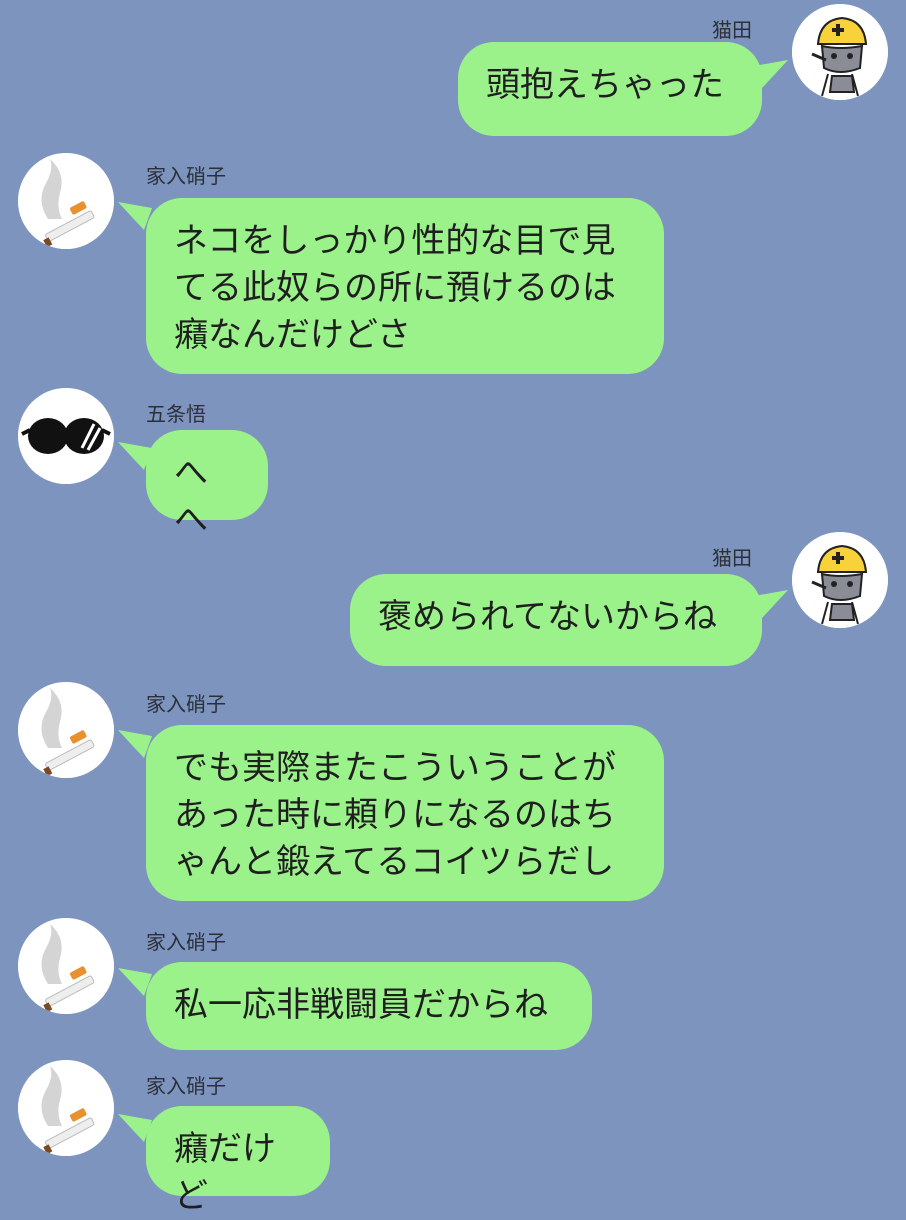  What do you see at coordinates (610, 89) in the screenshot?
I see `message-bubble: 頭抱えちゃった` at bounding box center [610, 89].